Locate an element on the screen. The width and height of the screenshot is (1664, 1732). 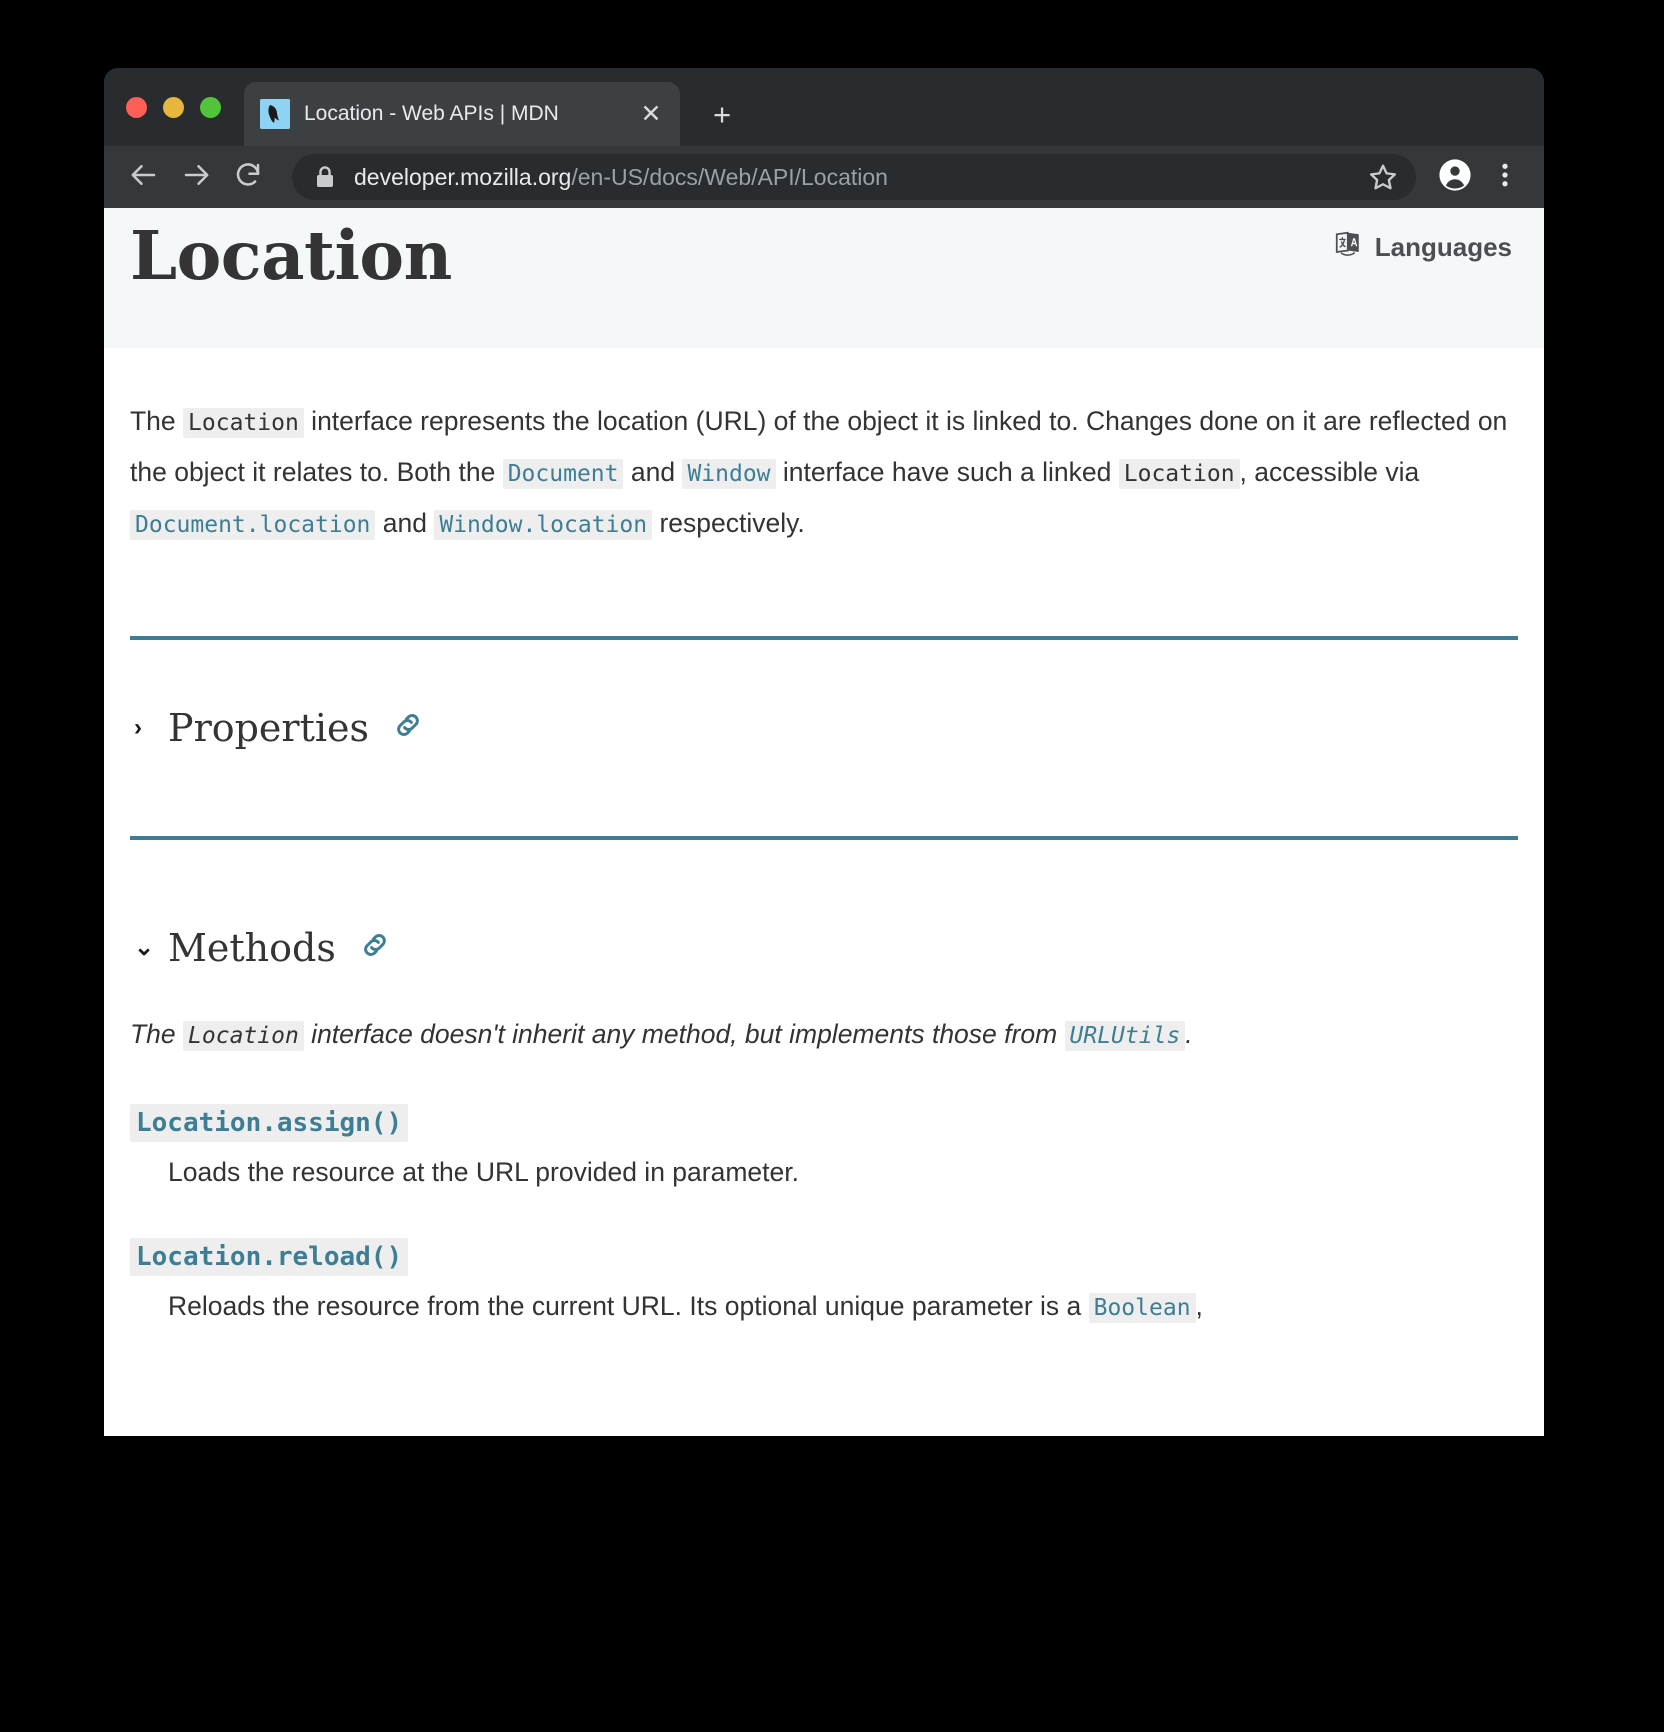
chevron-right-icon: › is located at coordinates (143, 728).